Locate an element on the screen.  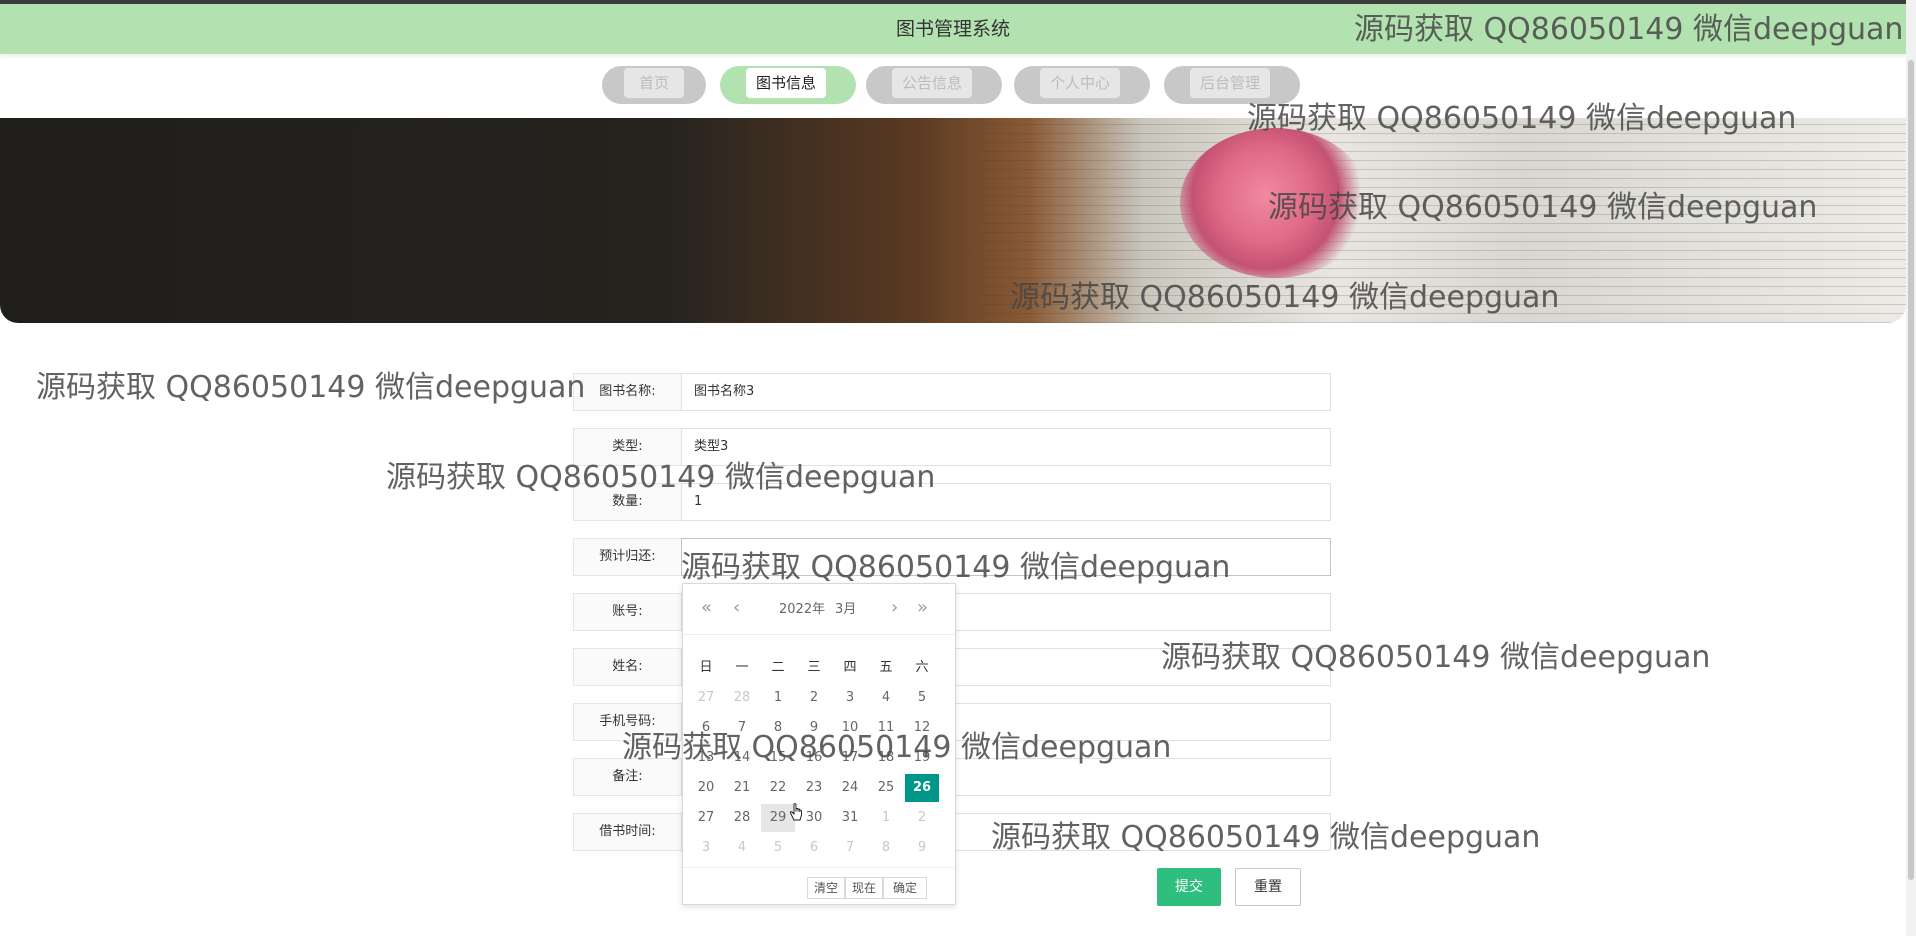
field-label: 备注: is located at coordinates (627, 777).